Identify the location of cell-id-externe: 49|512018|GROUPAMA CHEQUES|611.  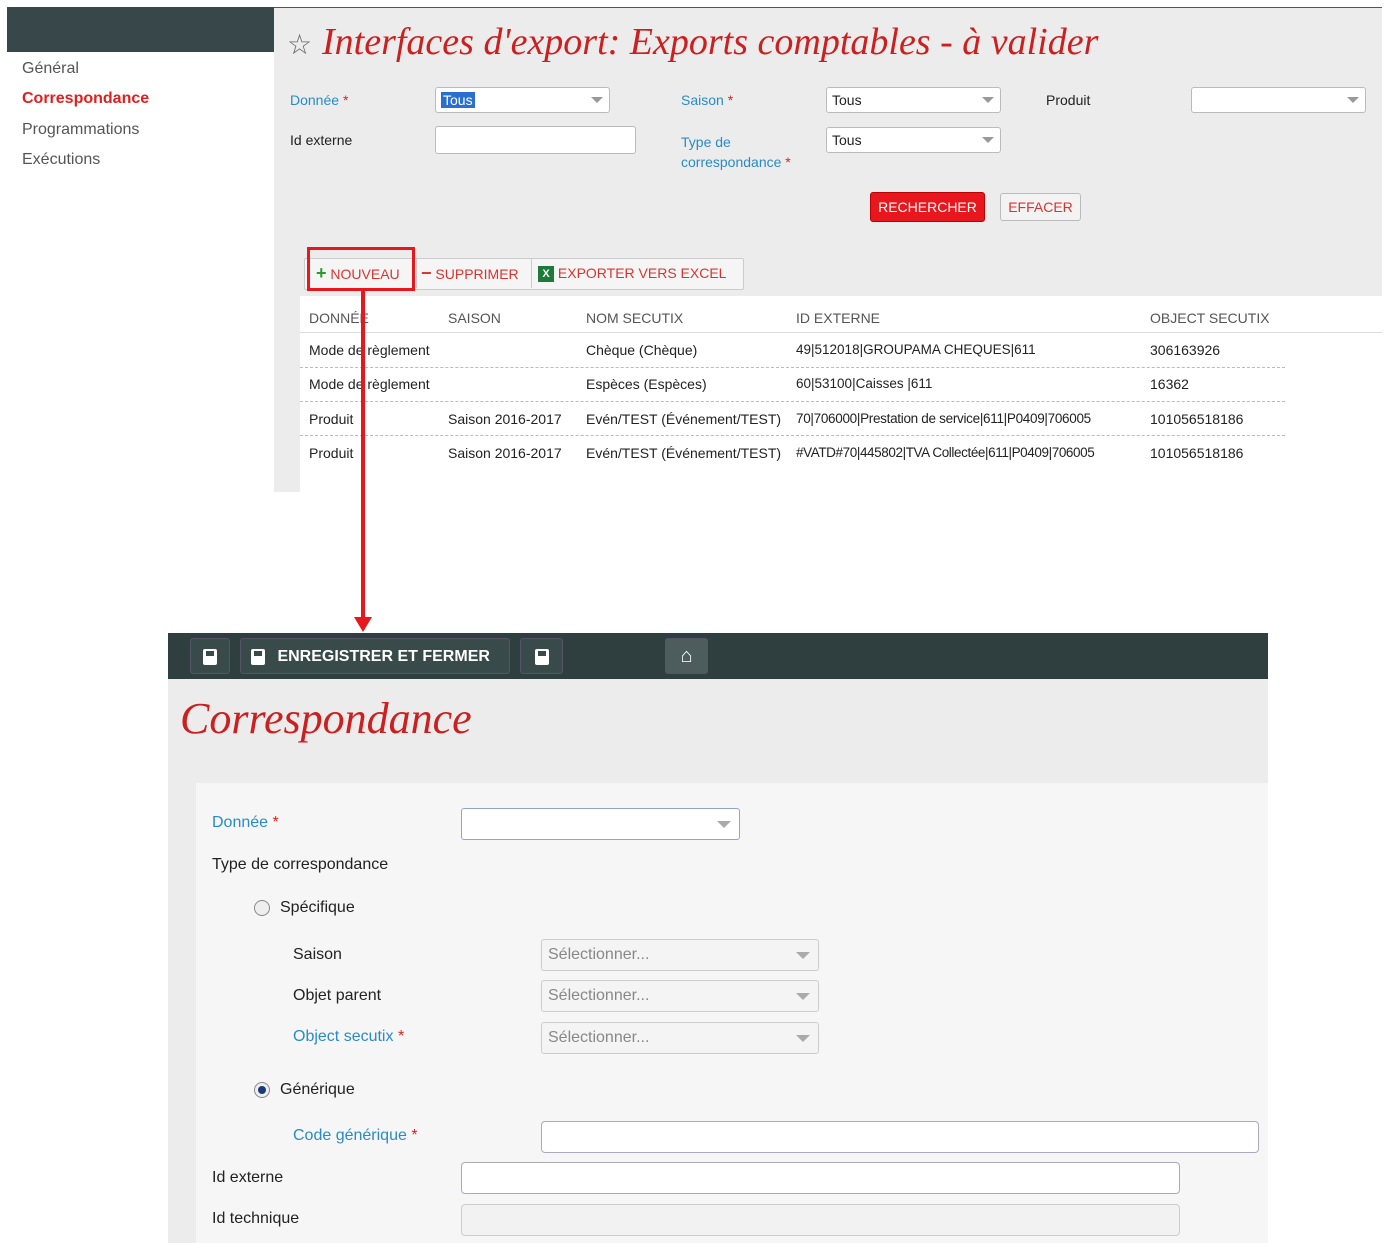
(916, 349).